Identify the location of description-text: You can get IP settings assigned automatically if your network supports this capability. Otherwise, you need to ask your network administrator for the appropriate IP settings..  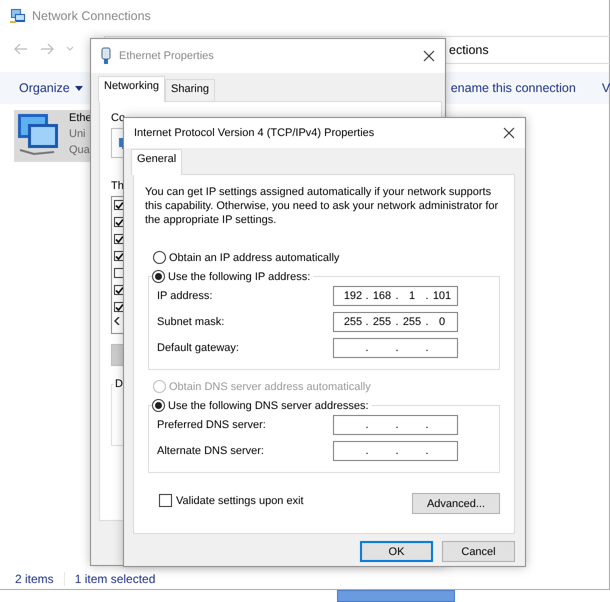
(322, 206).